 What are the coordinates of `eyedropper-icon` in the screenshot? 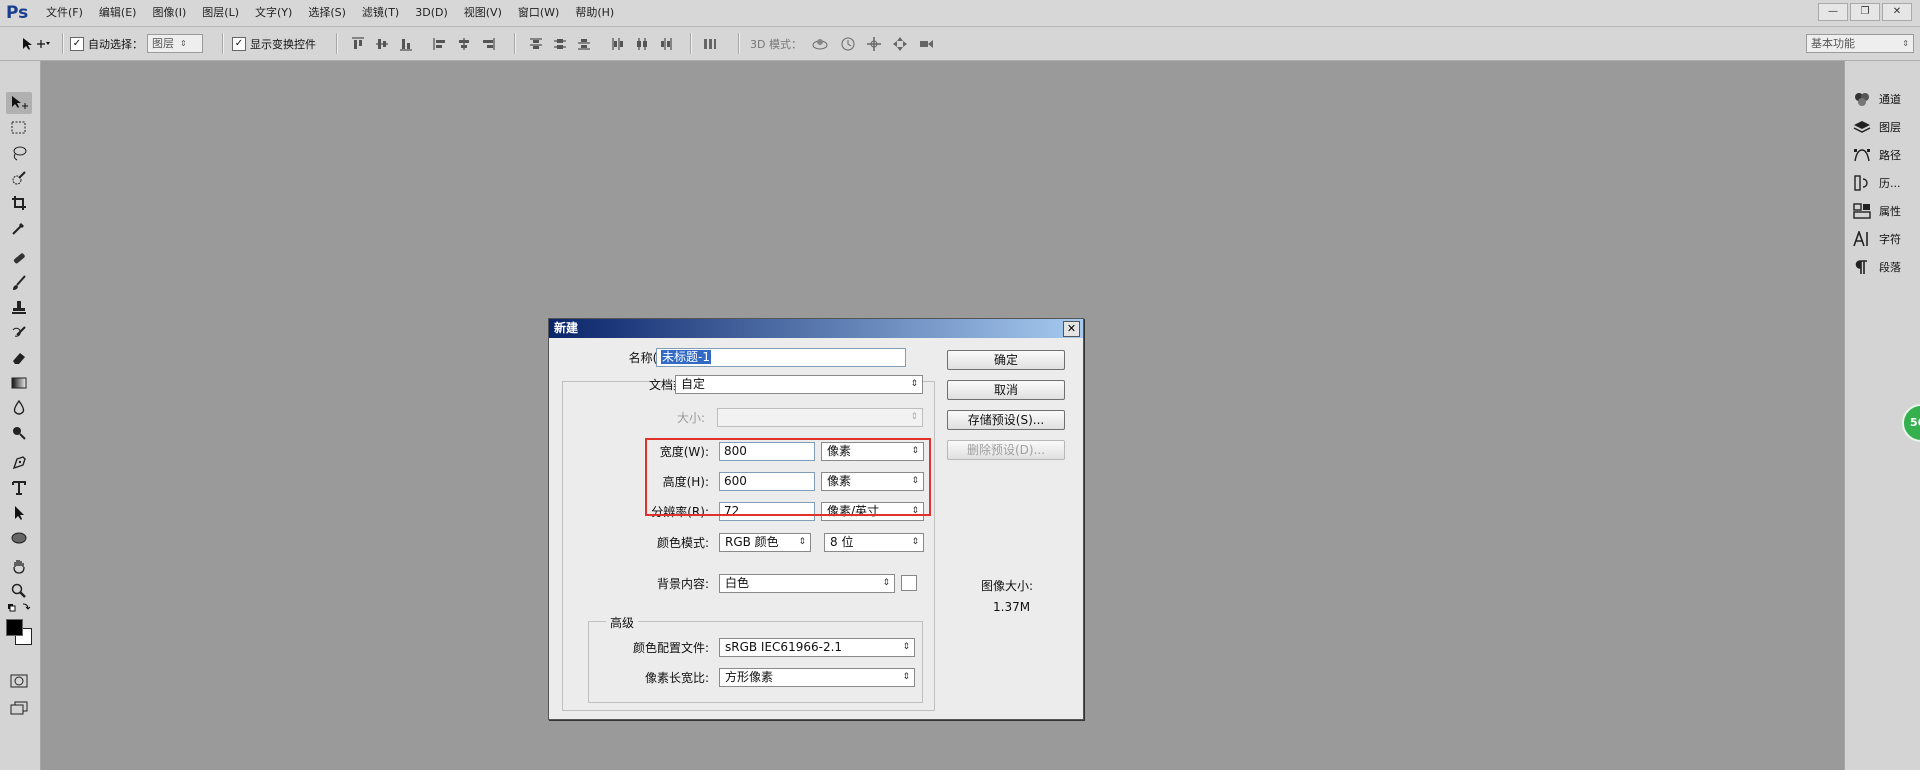 It's located at (18, 229).